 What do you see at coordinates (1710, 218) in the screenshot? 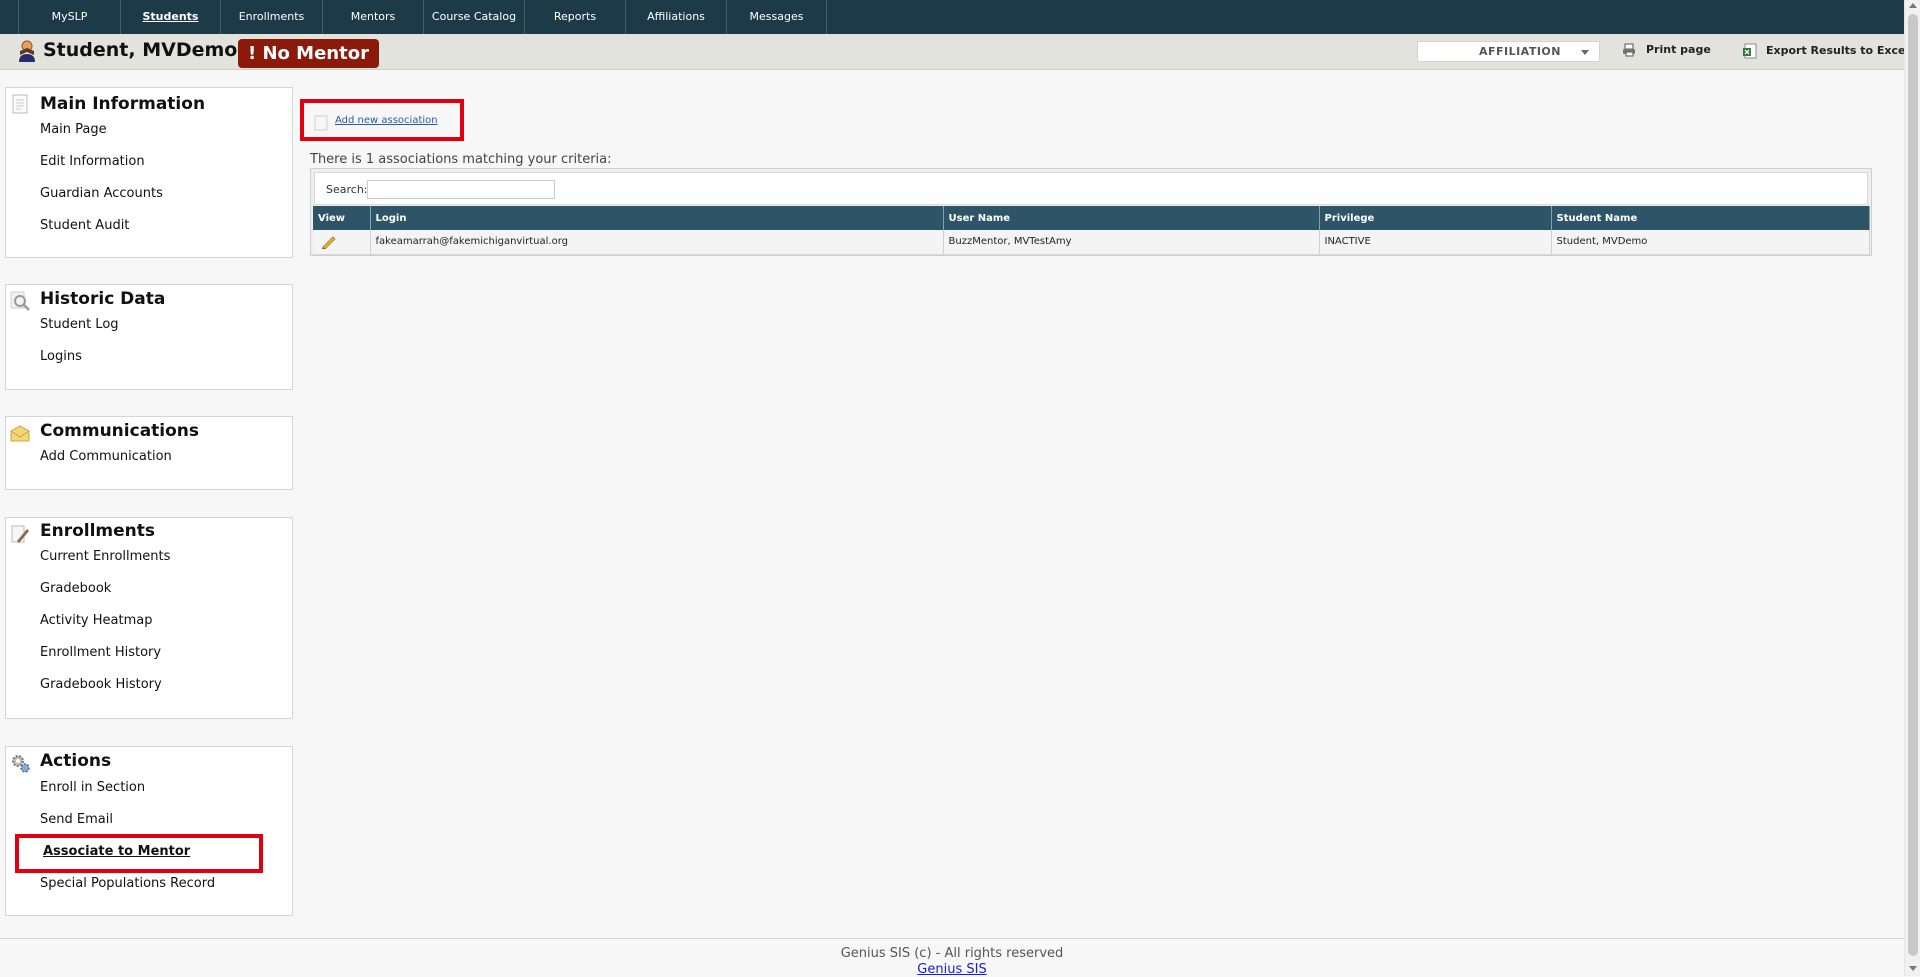
I see `column-header-student-name: Student Name` at bounding box center [1710, 218].